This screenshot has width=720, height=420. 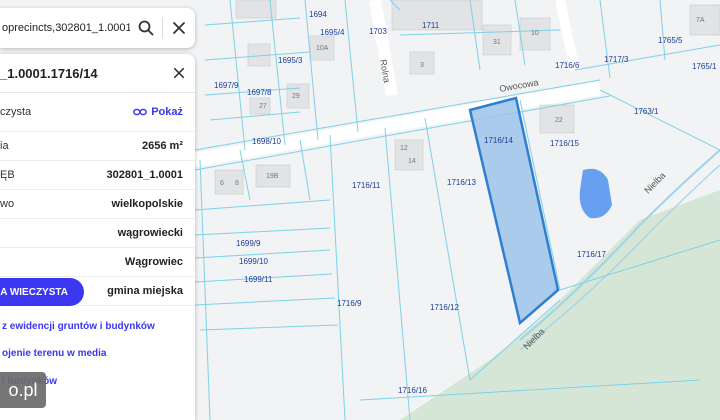 I want to click on search-bar: oprecincts,302801_1.0001, so click(x=97, y=28).